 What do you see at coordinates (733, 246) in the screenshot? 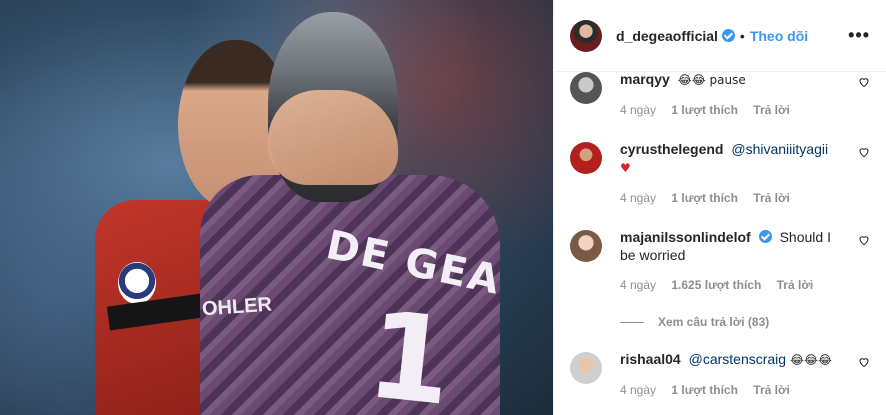
I see `comment-text: majanilssonlindelof Should I be worried` at bounding box center [733, 246].